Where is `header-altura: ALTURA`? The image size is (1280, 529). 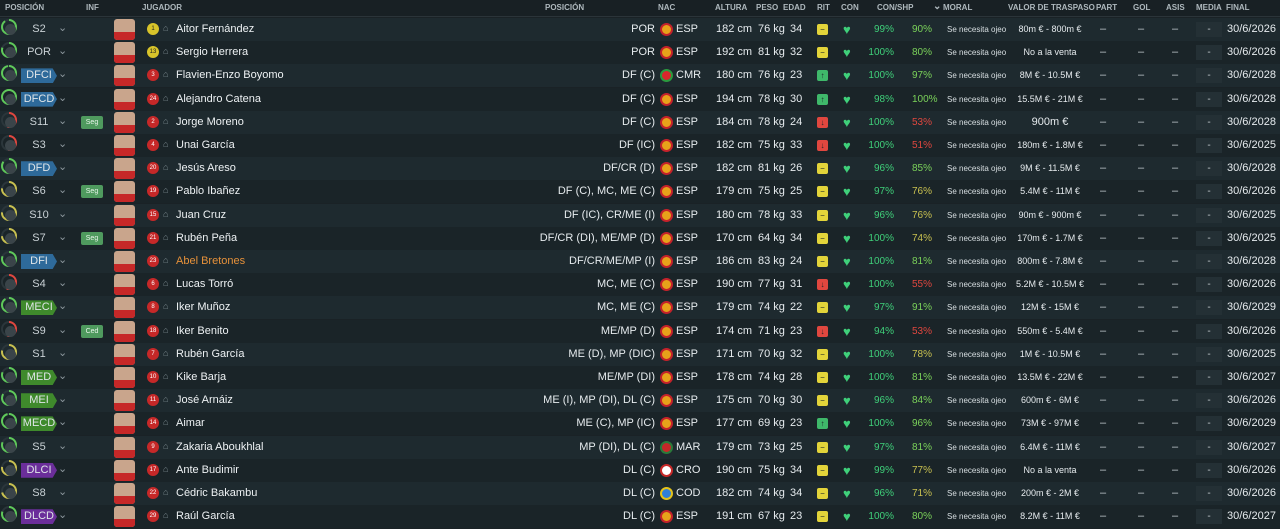
header-altura: ALTURA is located at coordinates (731, 7).